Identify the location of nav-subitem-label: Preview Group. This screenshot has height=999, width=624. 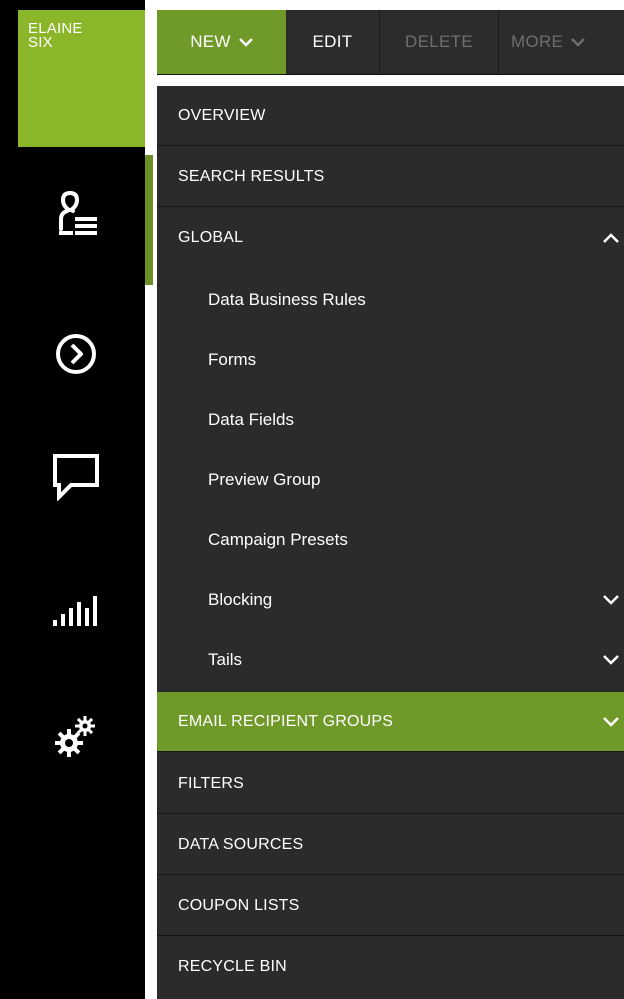
(264, 479).